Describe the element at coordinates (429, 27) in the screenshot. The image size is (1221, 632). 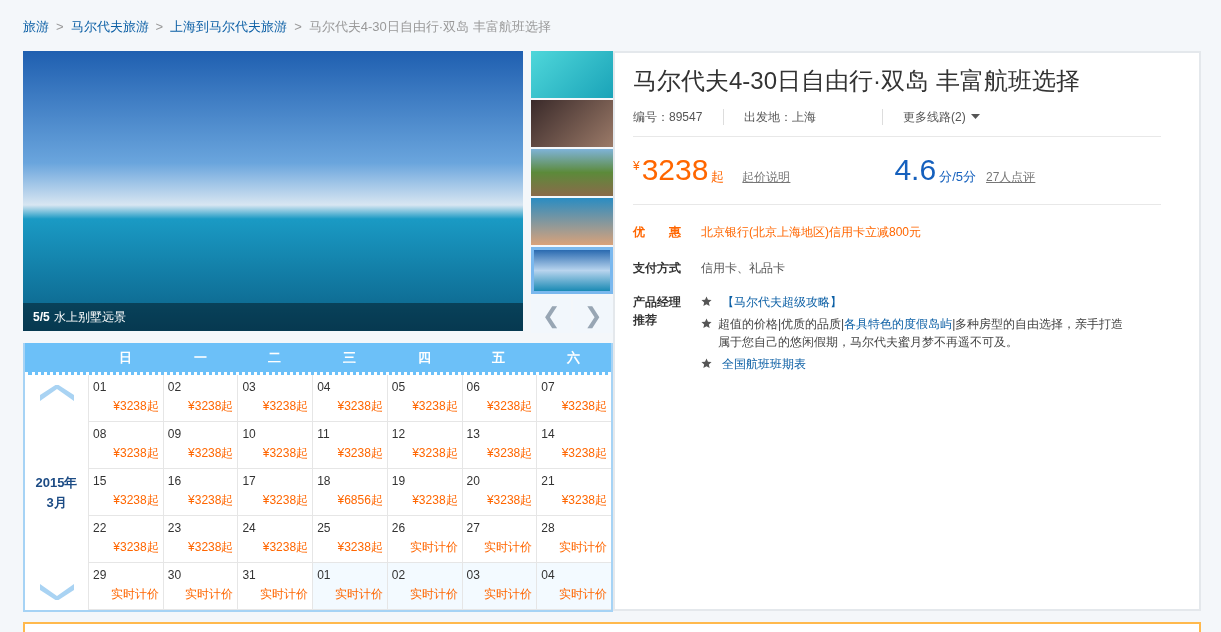
I see `breadcrumb-current: 马尔代夫4-30日自由行·双岛 丰富航班选择` at that location.